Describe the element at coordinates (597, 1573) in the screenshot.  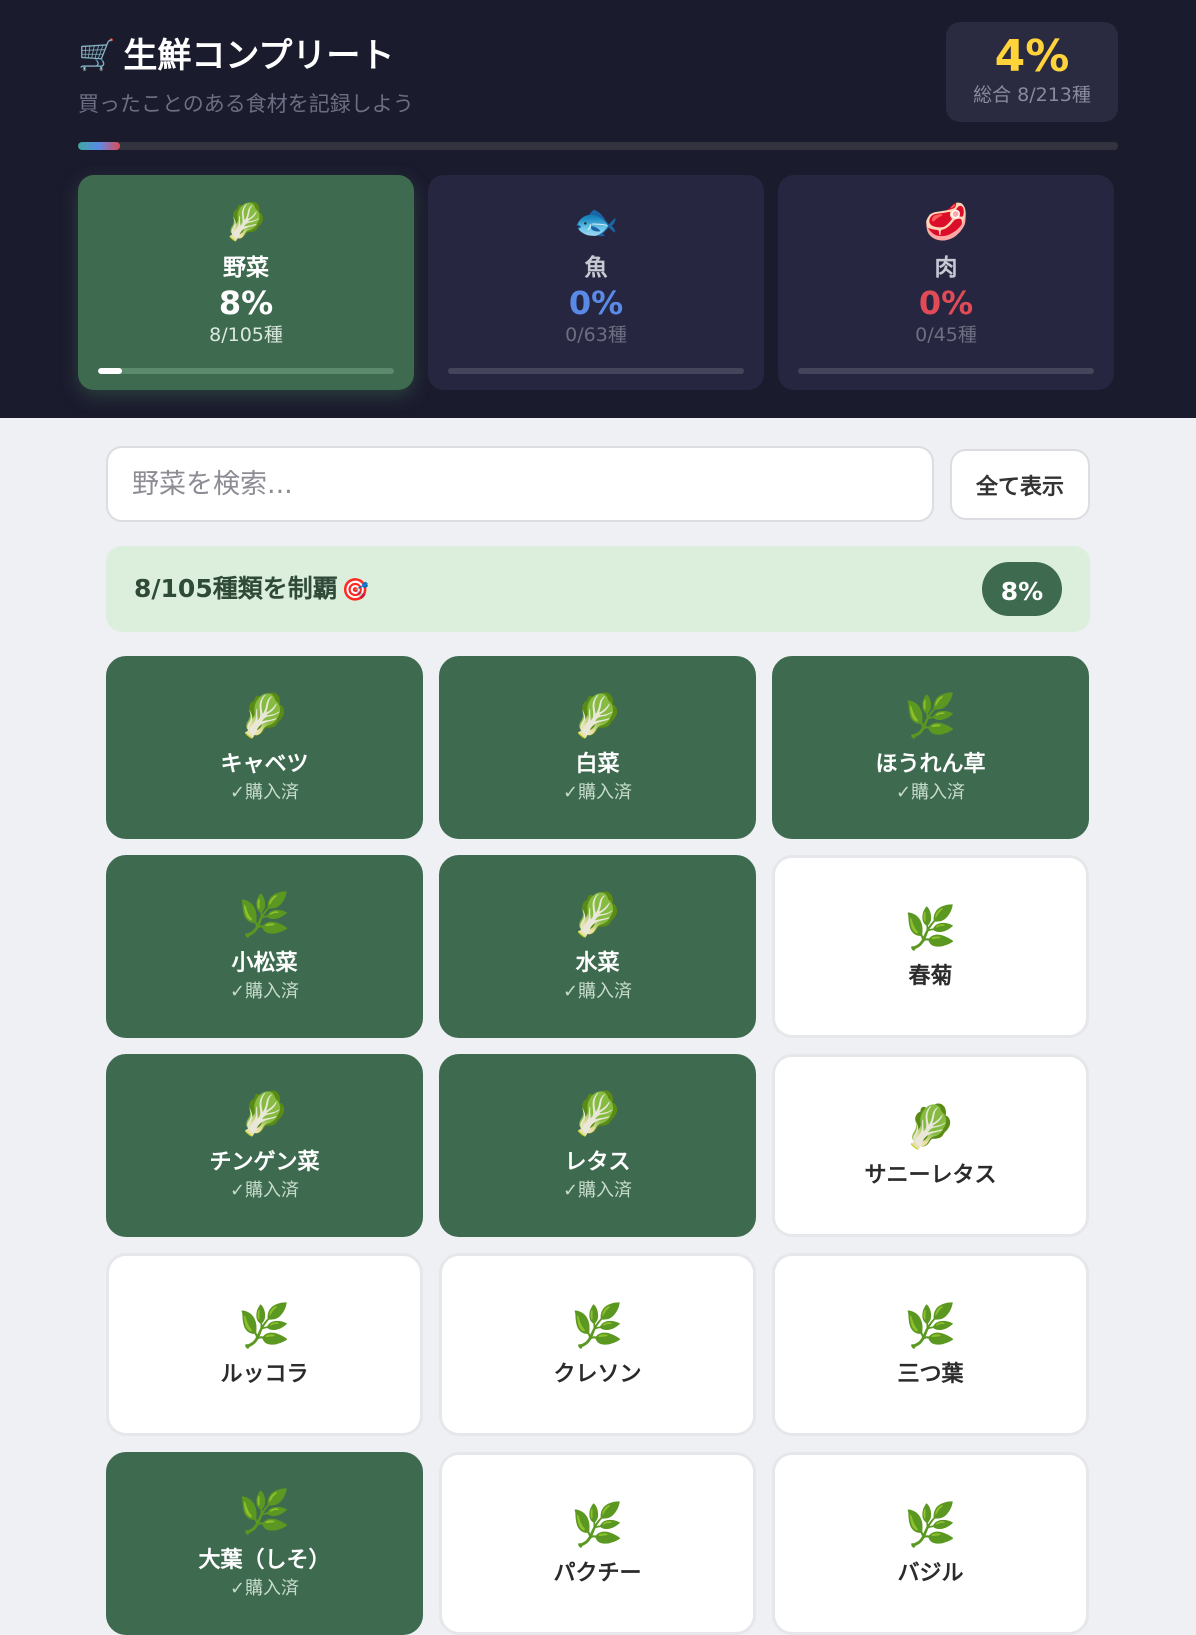
I see `item-name: パクチー` at that location.